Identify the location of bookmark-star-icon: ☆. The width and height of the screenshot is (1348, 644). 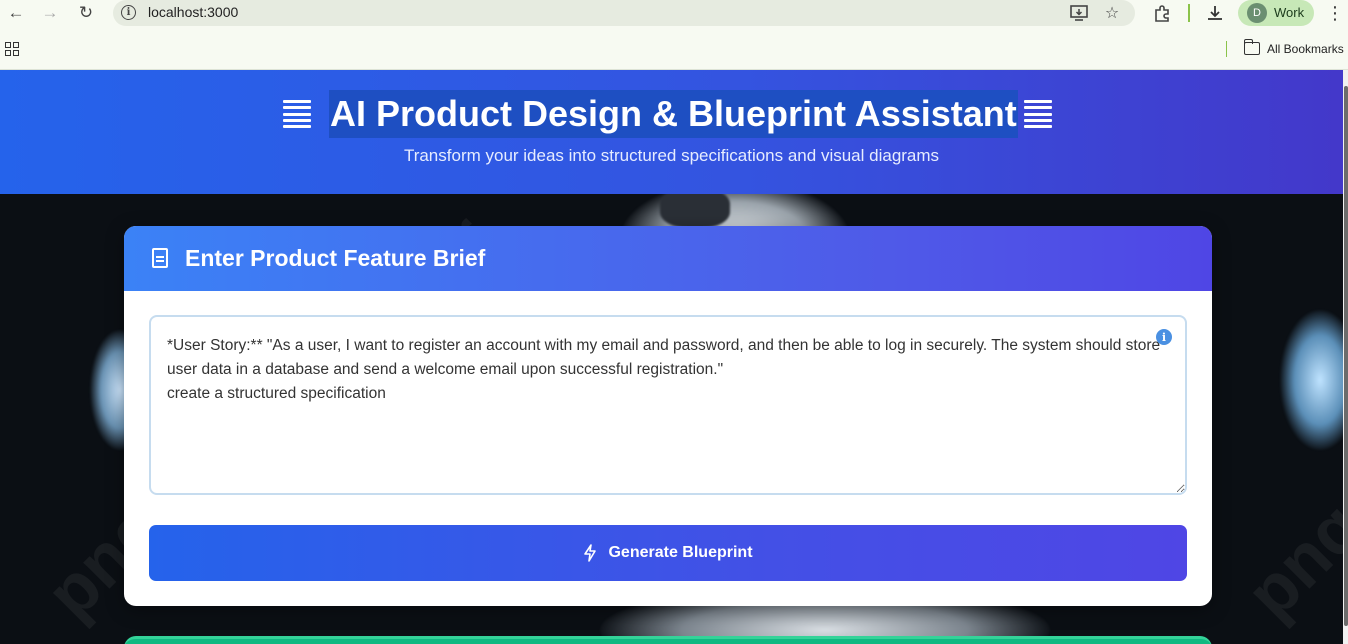
(1112, 13).